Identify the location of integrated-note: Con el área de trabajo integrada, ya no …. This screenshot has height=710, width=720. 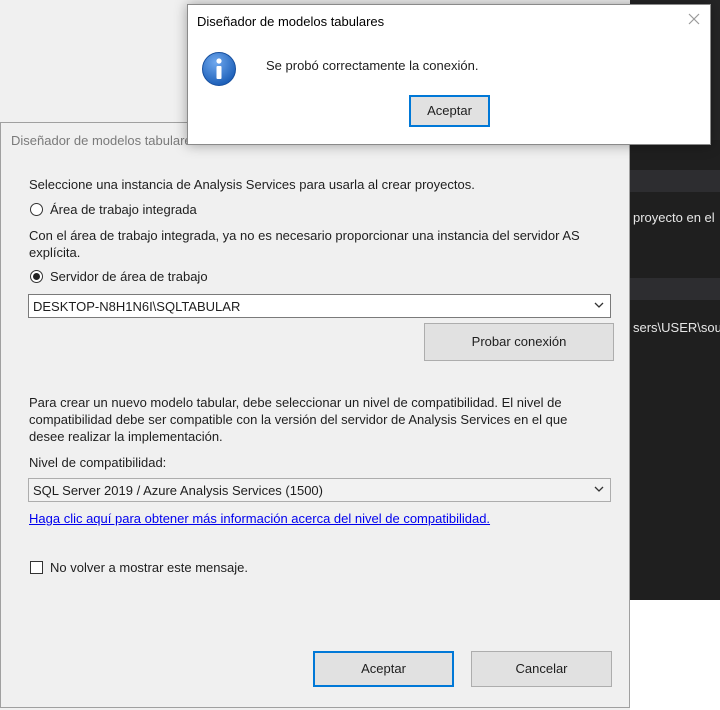
(304, 235).